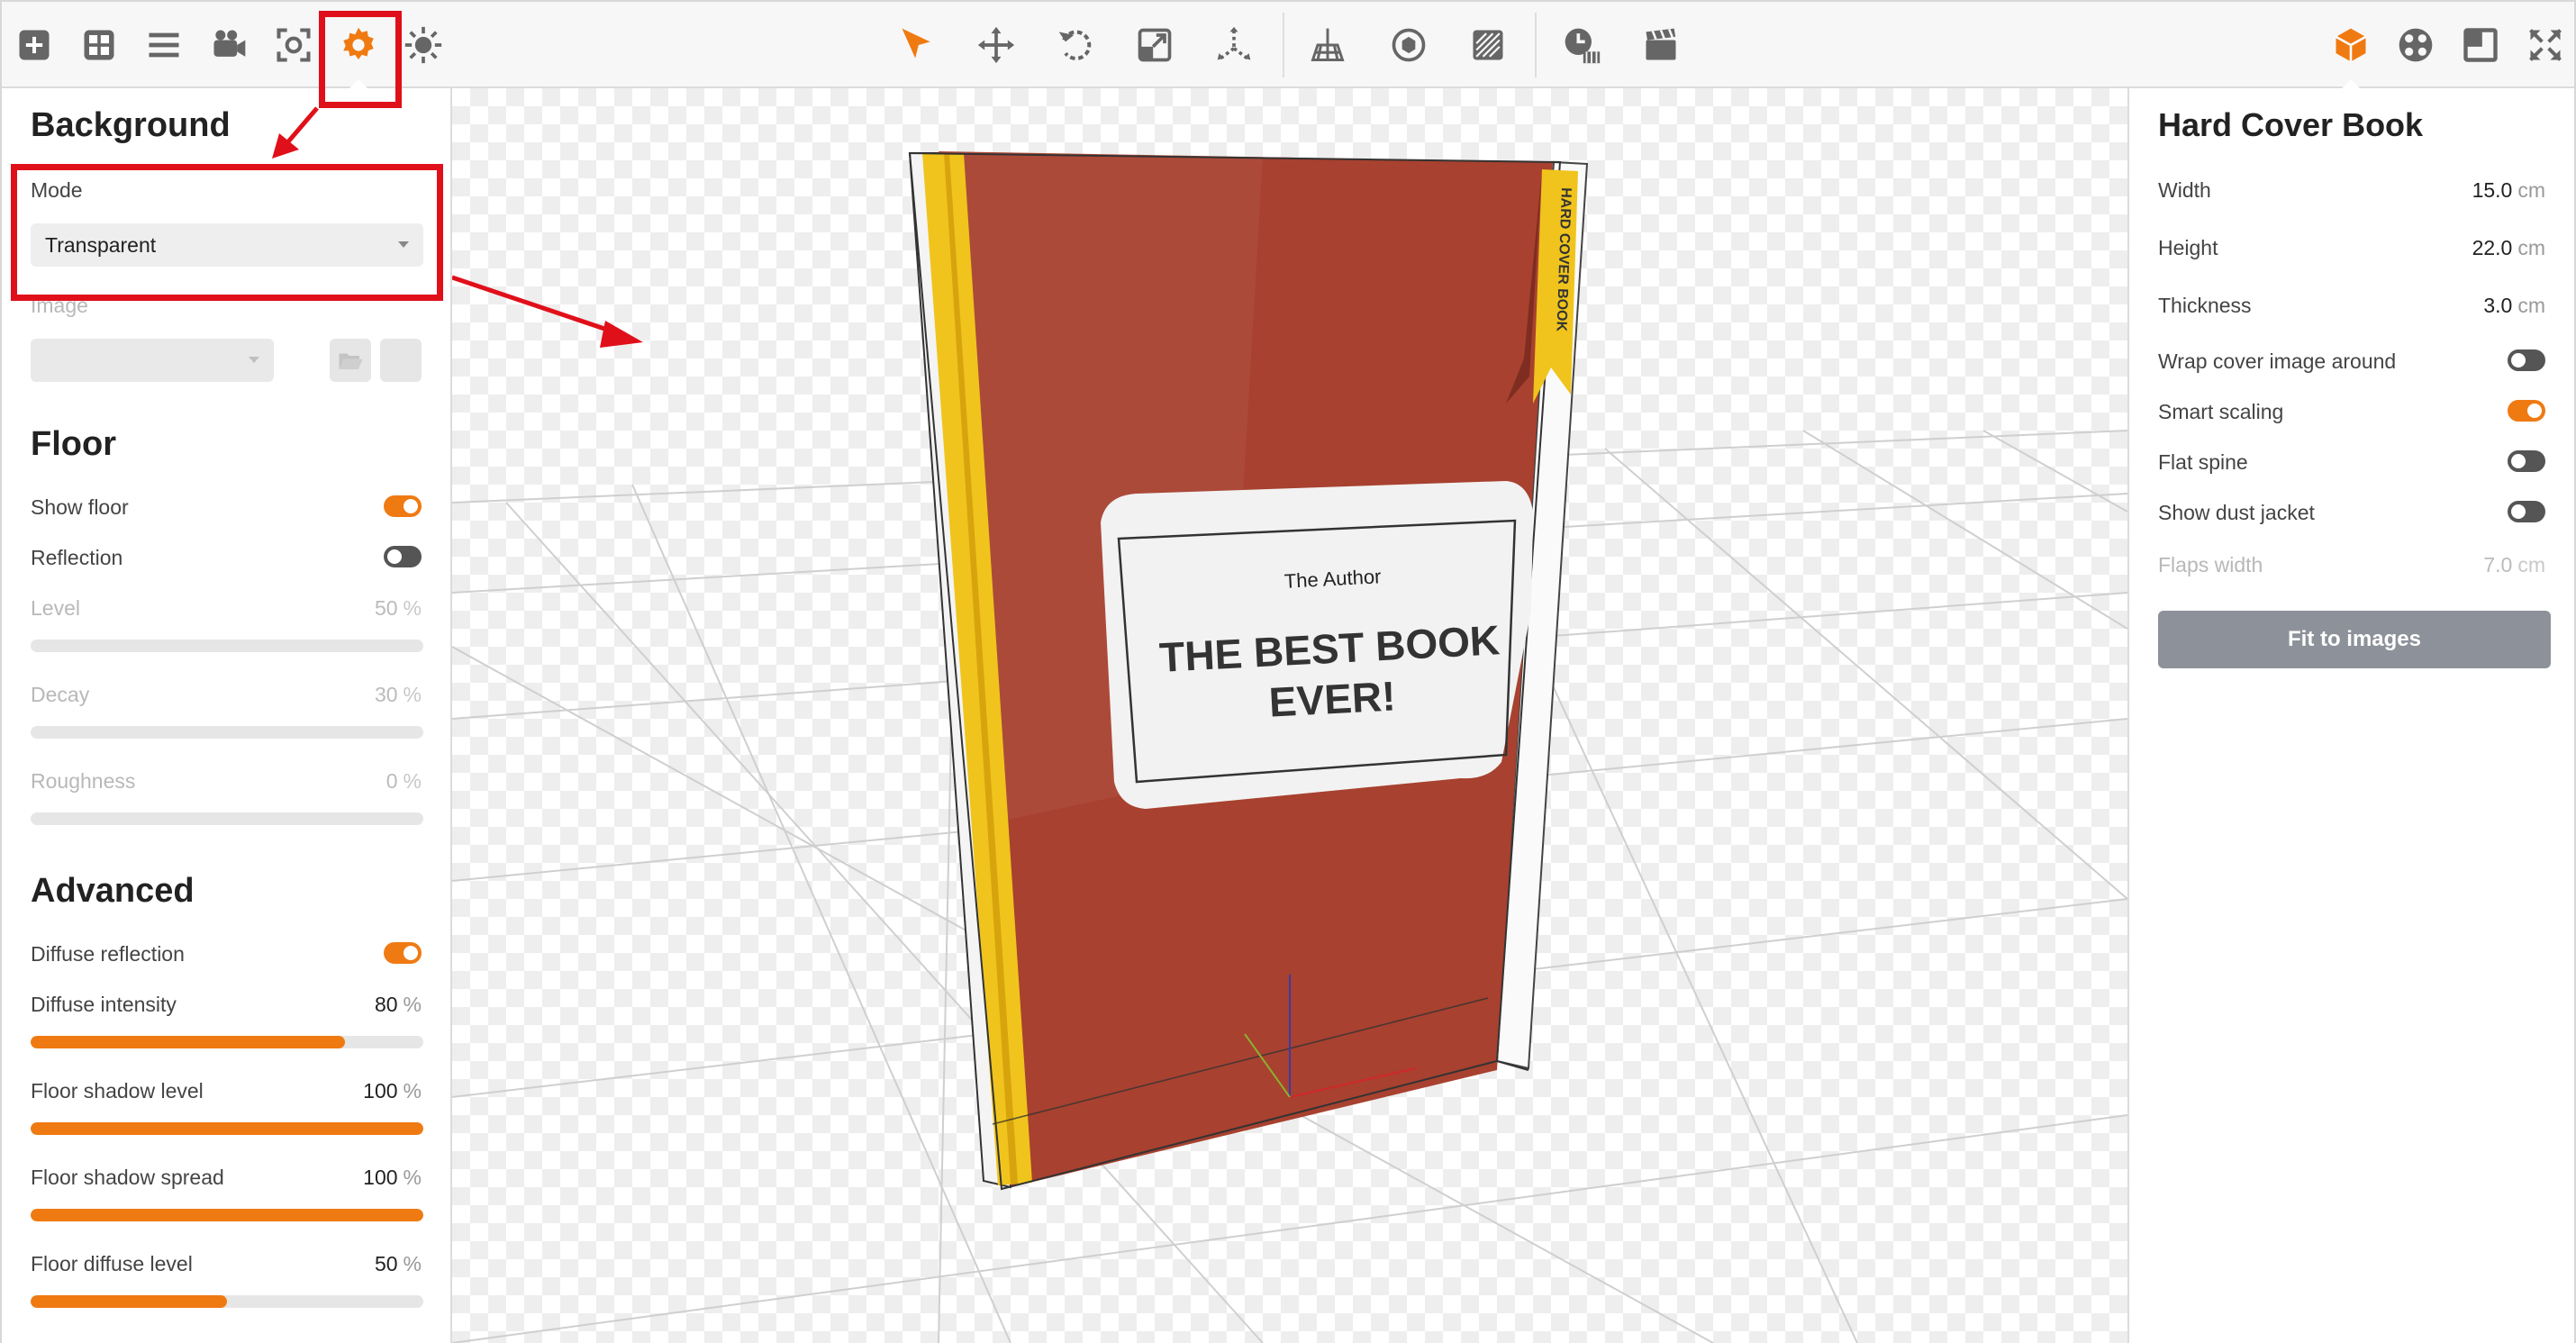  Describe the element at coordinates (1488, 45) in the screenshot. I see `texture-icon` at that location.